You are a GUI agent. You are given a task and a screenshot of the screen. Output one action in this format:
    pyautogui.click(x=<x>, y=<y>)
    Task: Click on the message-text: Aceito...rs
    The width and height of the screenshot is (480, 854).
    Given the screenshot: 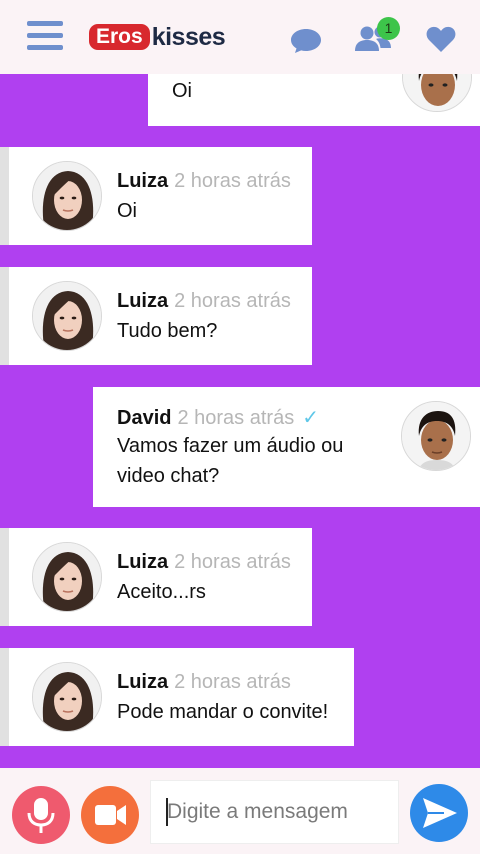 What is the action you would take?
    pyautogui.click(x=161, y=592)
    